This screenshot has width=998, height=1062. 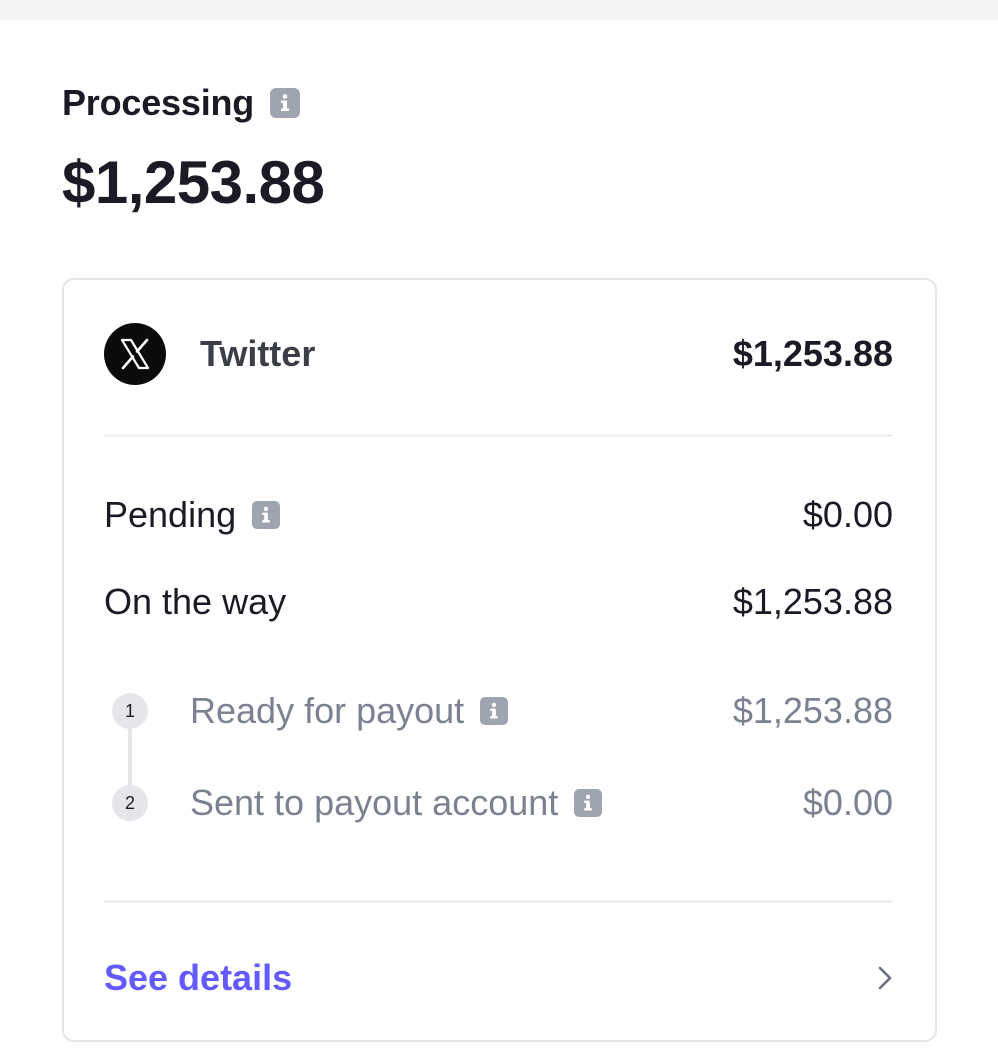 I want to click on step-ready-for-payout: 1 Ready for payout $1,253.88, so click(x=502, y=711).